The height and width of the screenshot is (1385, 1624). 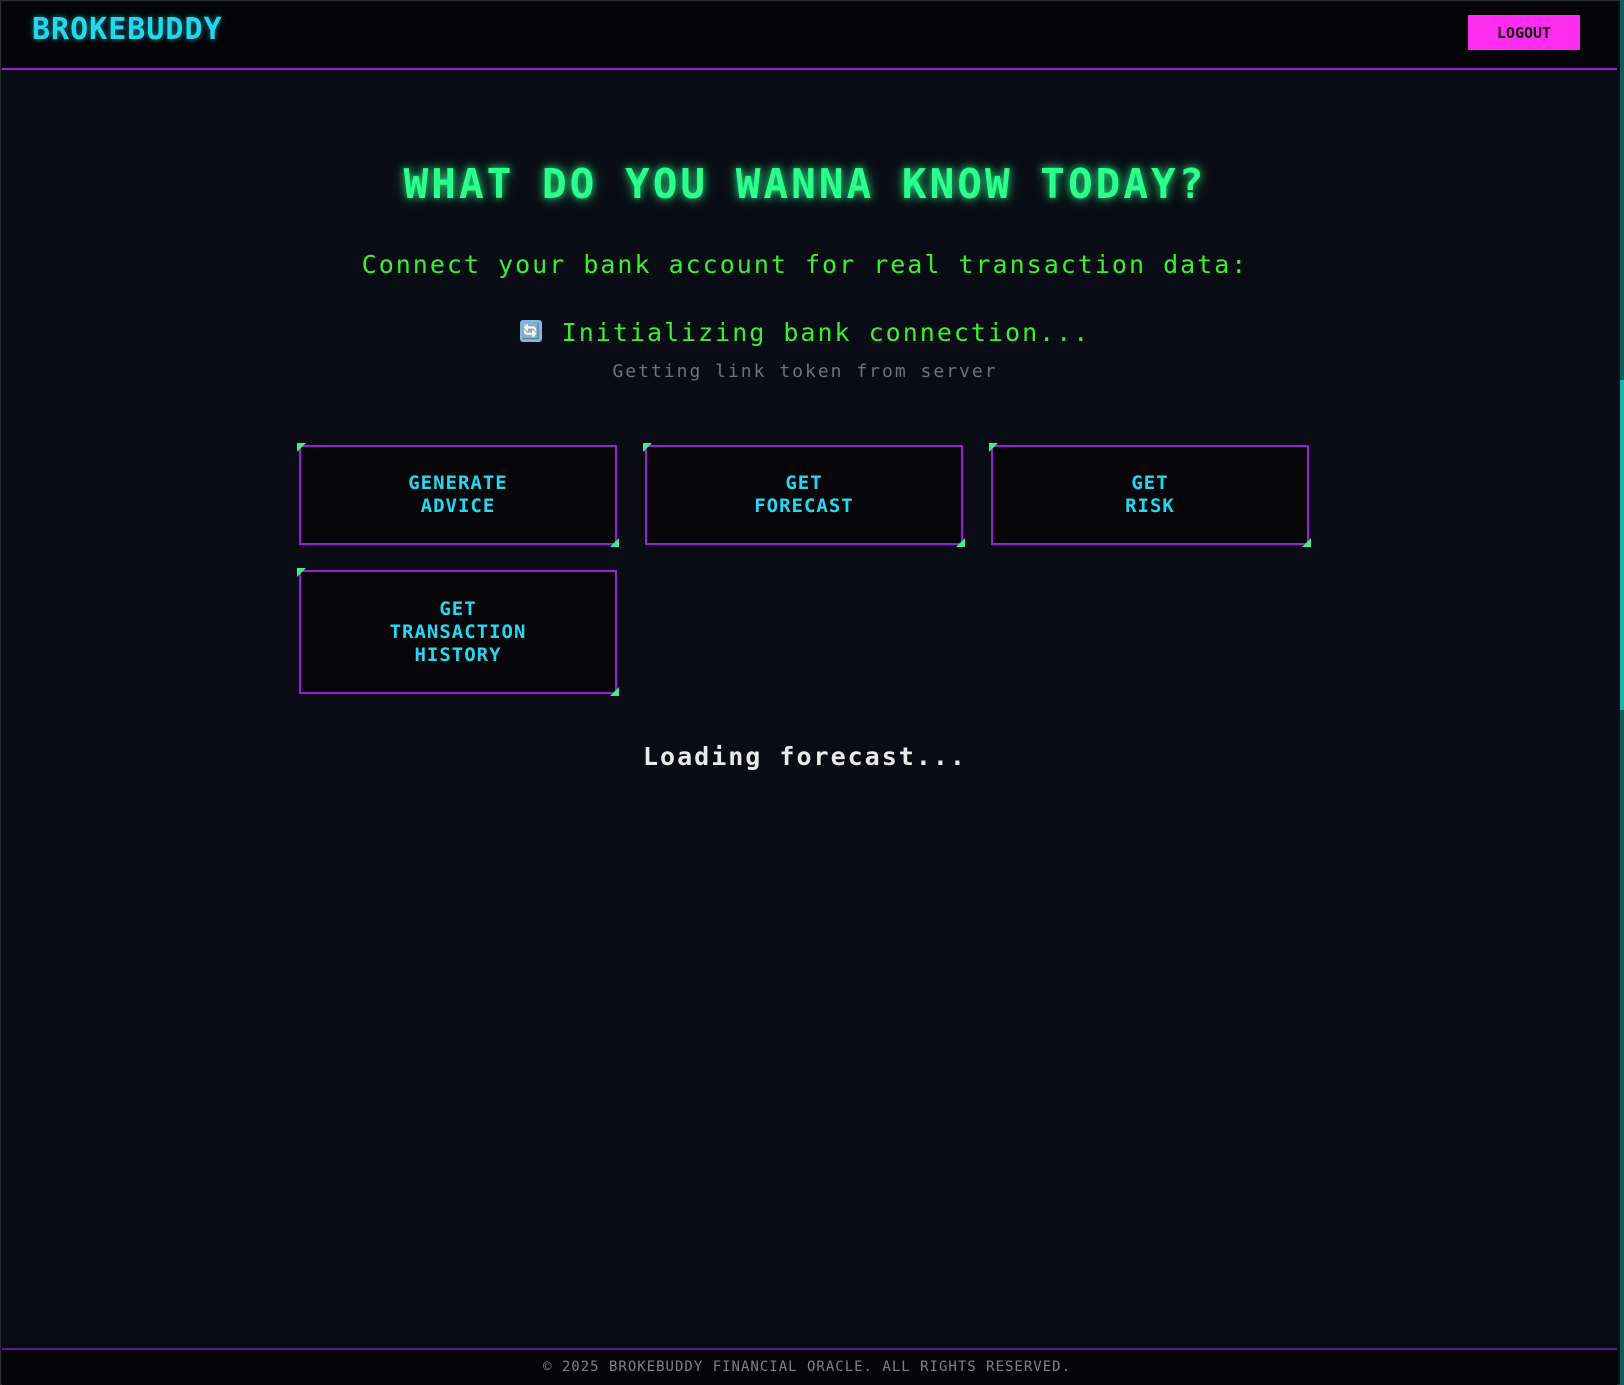 What do you see at coordinates (458, 506) in the screenshot?
I see `button-label-line: ADVICE` at bounding box center [458, 506].